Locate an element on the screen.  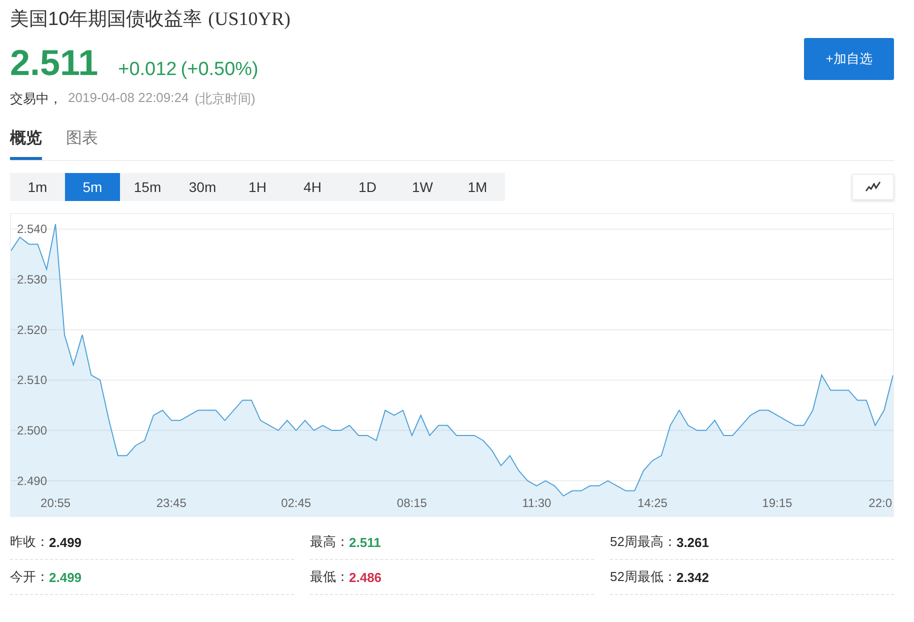
y-axis-label: 2.540 is located at coordinates (32, 229).